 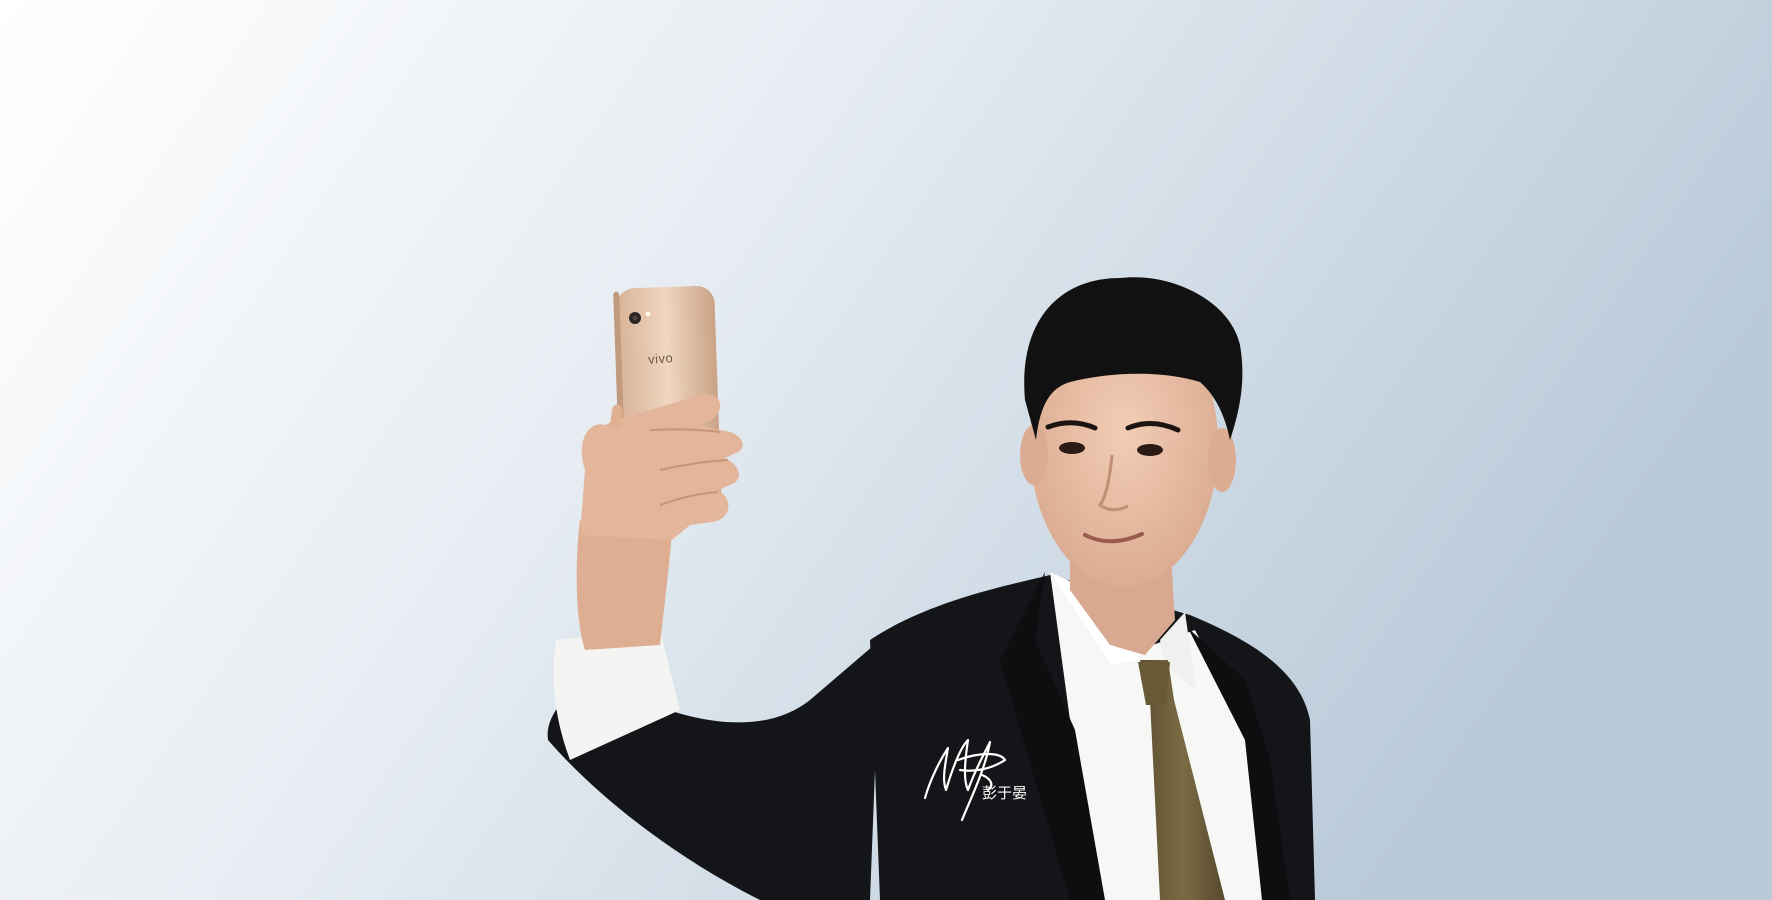 What do you see at coordinates (648, 314) in the screenshot?
I see `flash-icon` at bounding box center [648, 314].